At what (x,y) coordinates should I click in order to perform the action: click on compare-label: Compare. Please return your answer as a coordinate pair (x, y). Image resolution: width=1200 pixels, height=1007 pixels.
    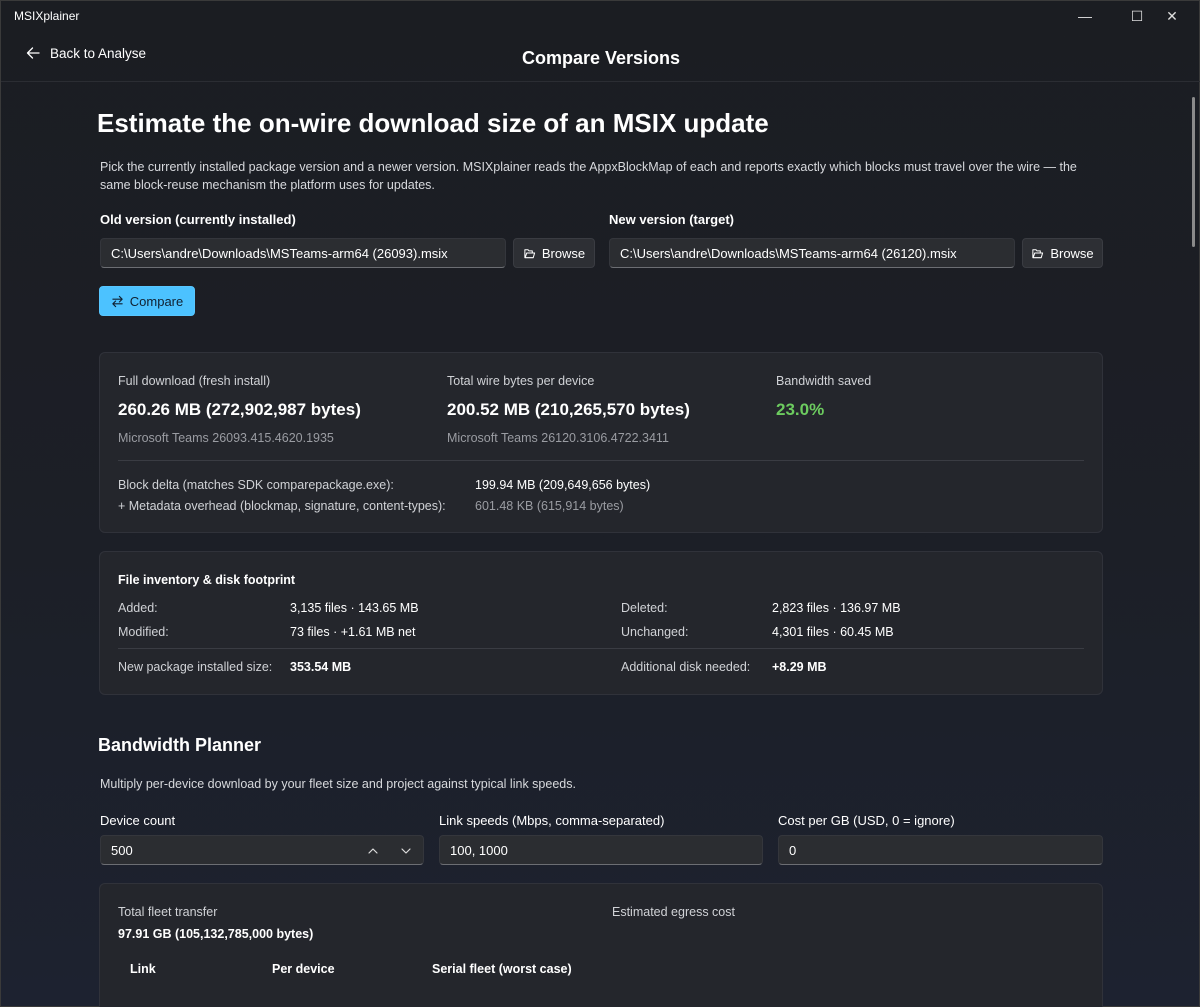
    Looking at the image, I should click on (156, 301).